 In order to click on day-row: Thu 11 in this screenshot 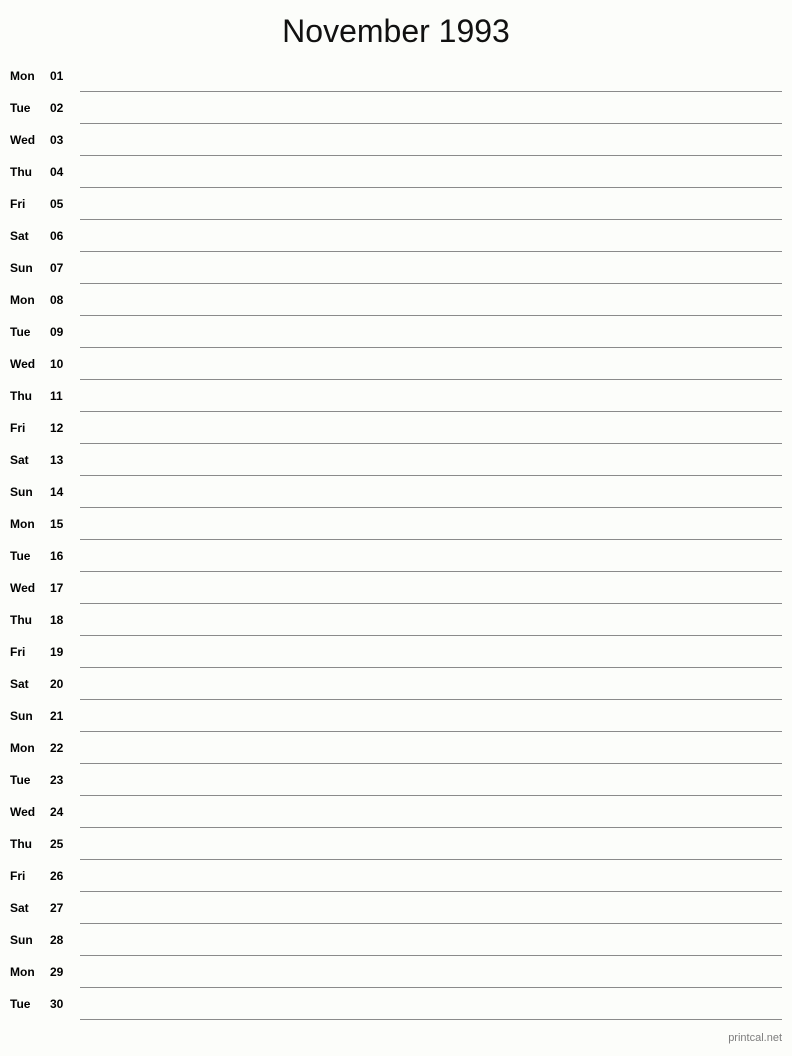, I will do `click(396, 396)`.